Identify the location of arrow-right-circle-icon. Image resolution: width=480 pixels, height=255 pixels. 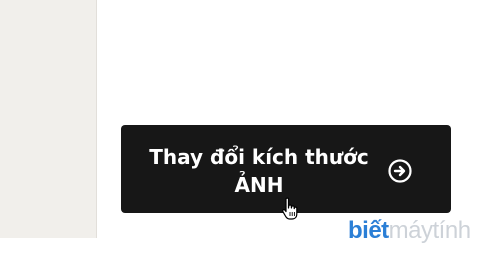
(400, 171).